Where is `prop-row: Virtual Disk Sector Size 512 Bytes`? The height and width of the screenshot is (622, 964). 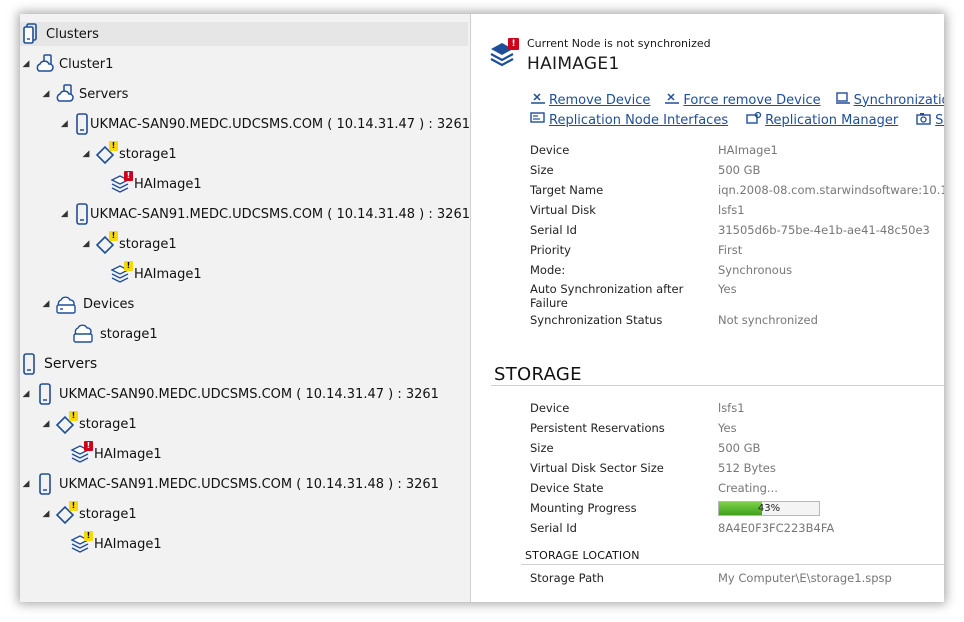 prop-row: Virtual Disk Sector Size 512 Bytes is located at coordinates (737, 468).